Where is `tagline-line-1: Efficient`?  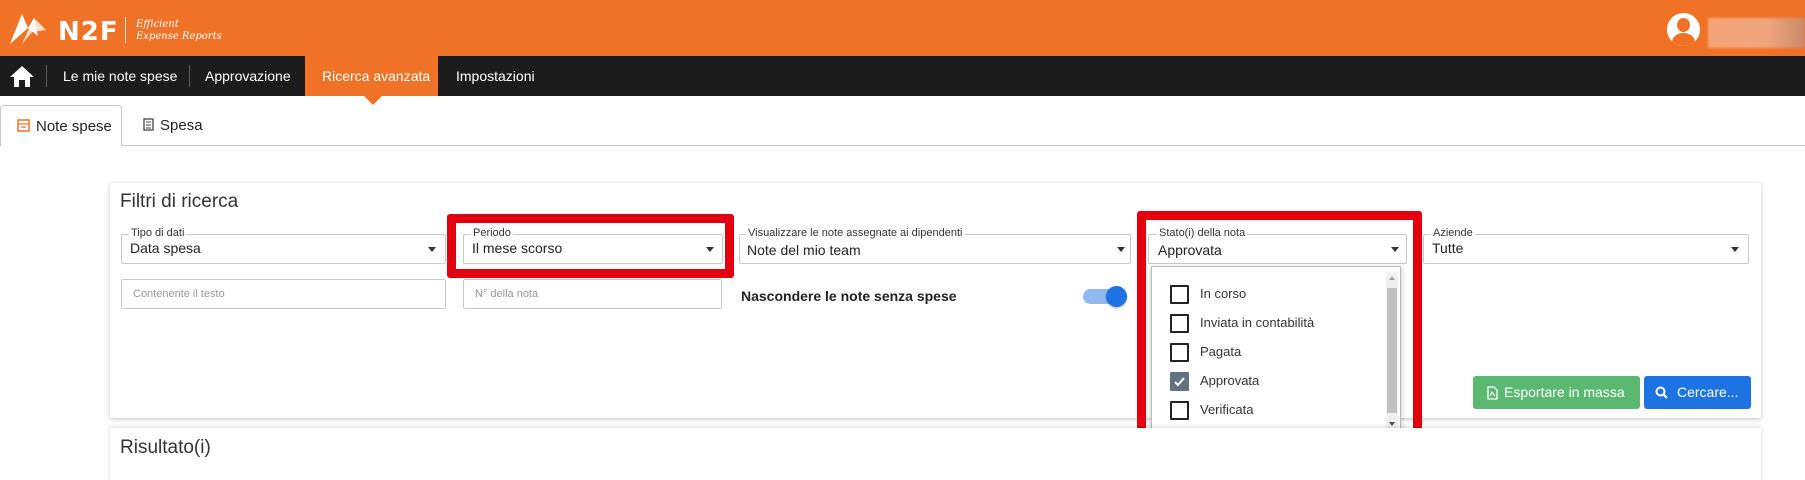
tagline-line-1: Efficient is located at coordinates (157, 24).